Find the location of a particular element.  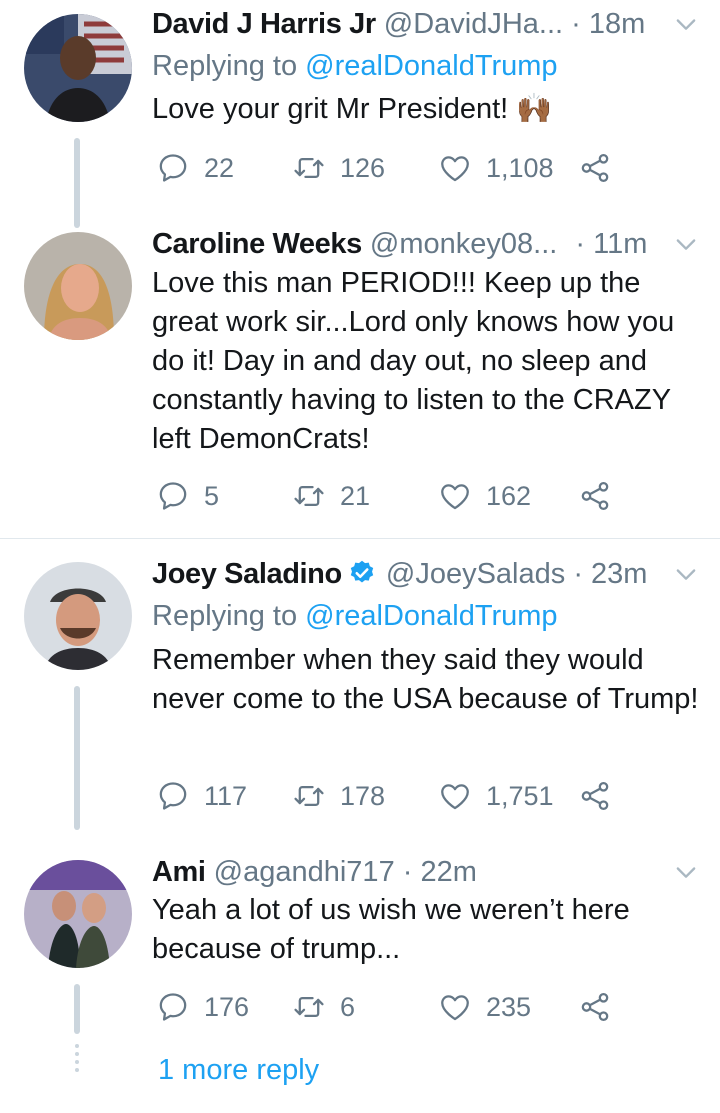

display-name: Joey Saladino is located at coordinates (247, 574).